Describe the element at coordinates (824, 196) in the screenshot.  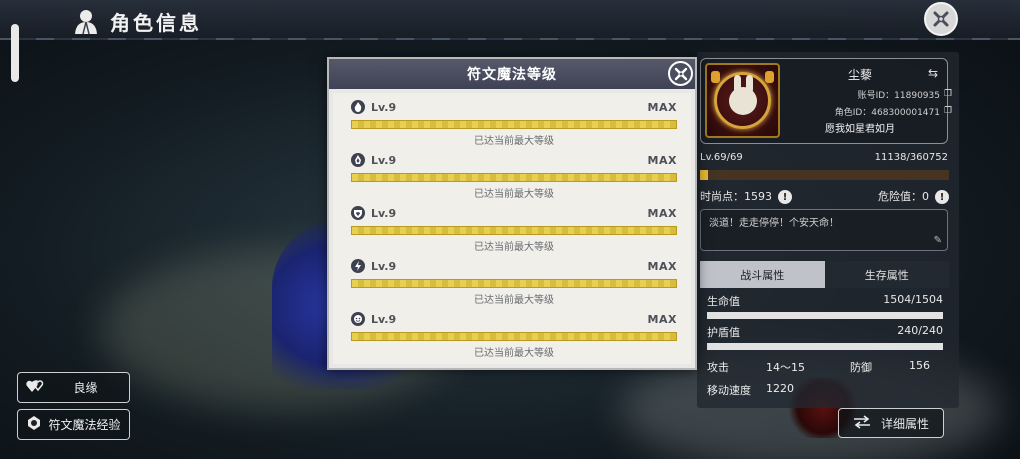
I see `status-row: 时尚点：1593! 危险值：0!` at that location.